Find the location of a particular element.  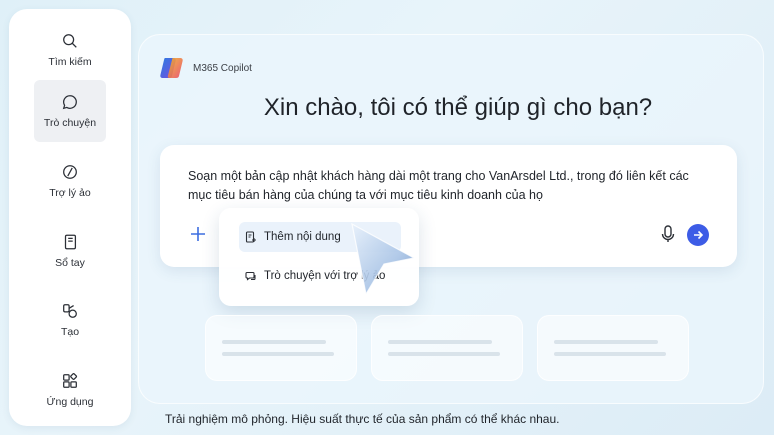

sidebar-item-label: Trợ lý ảo is located at coordinates (70, 193).